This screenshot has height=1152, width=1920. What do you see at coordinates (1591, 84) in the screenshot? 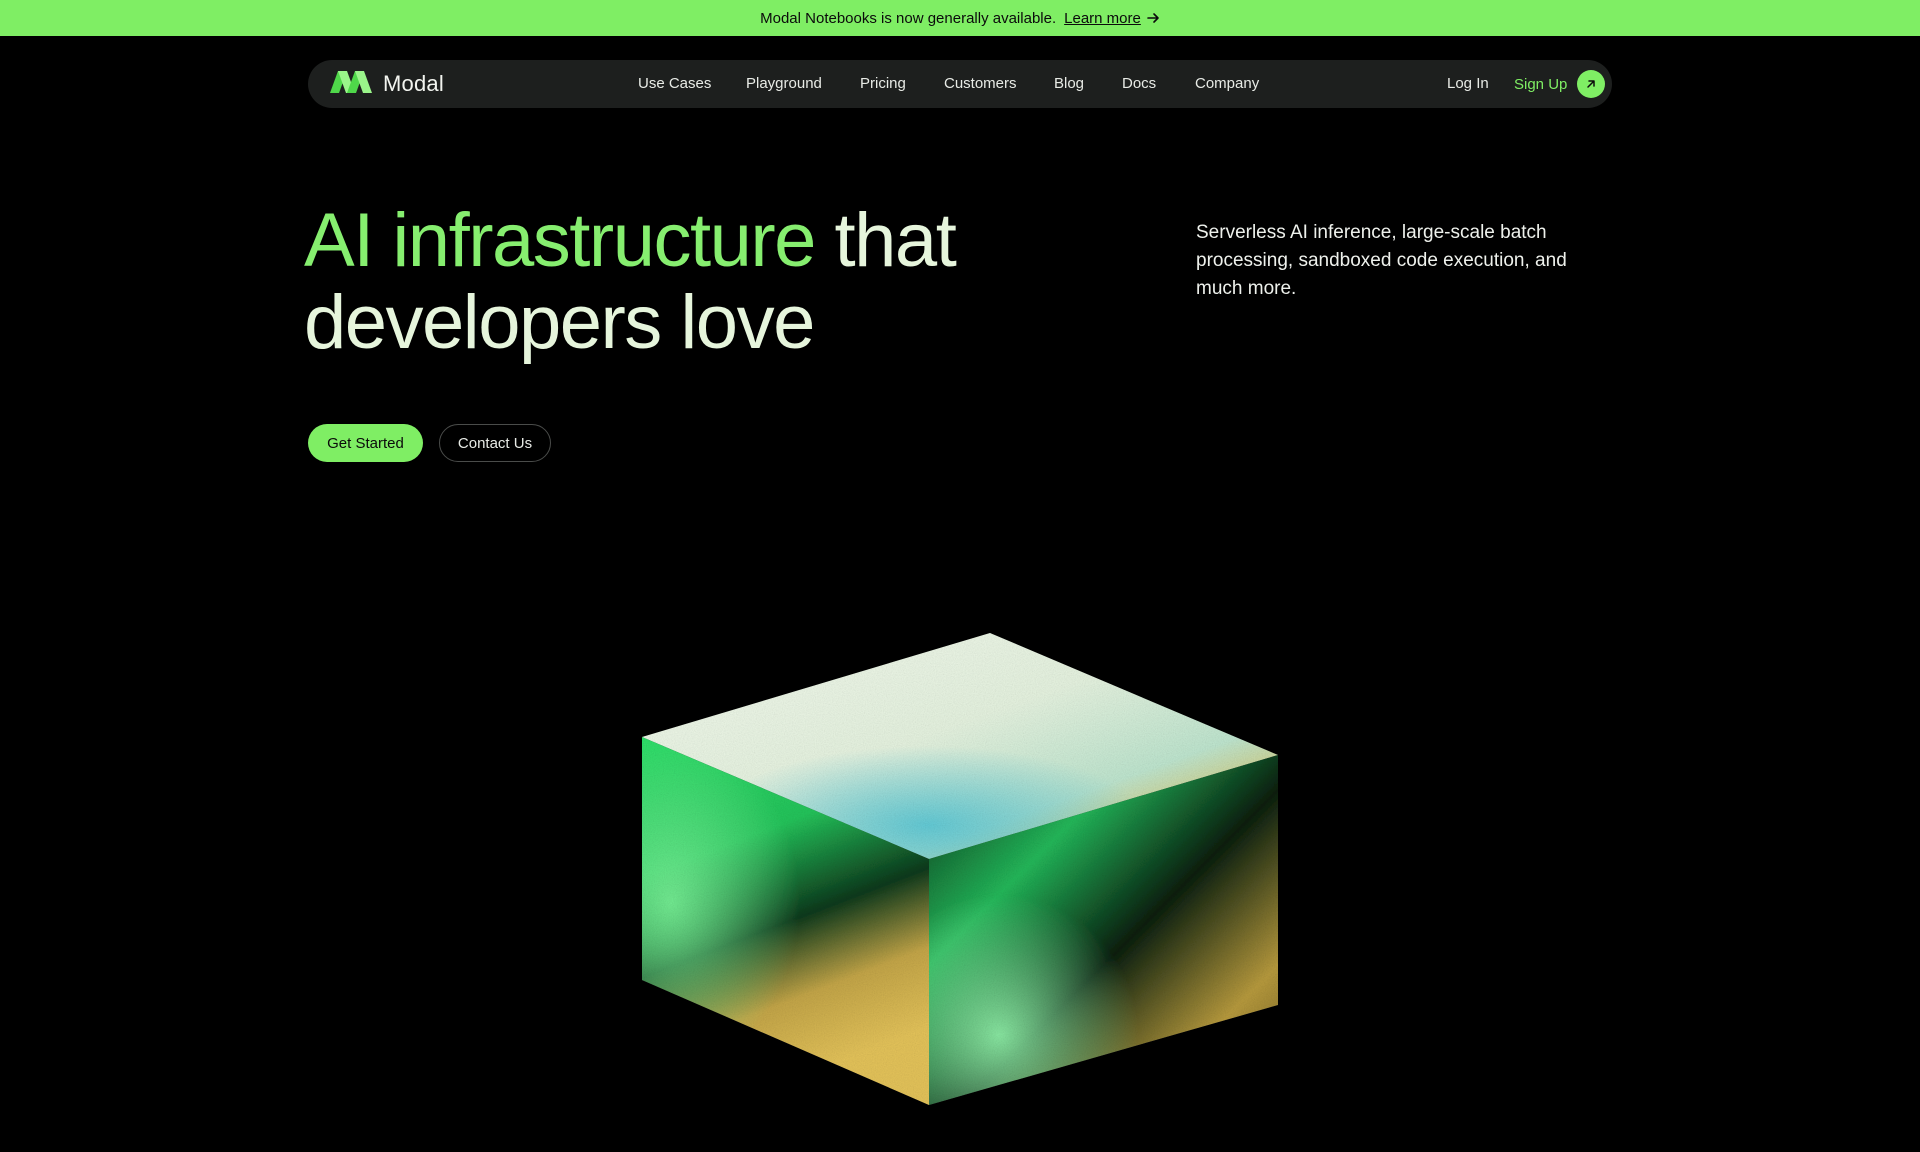
I see `arrow-up-right-icon` at bounding box center [1591, 84].